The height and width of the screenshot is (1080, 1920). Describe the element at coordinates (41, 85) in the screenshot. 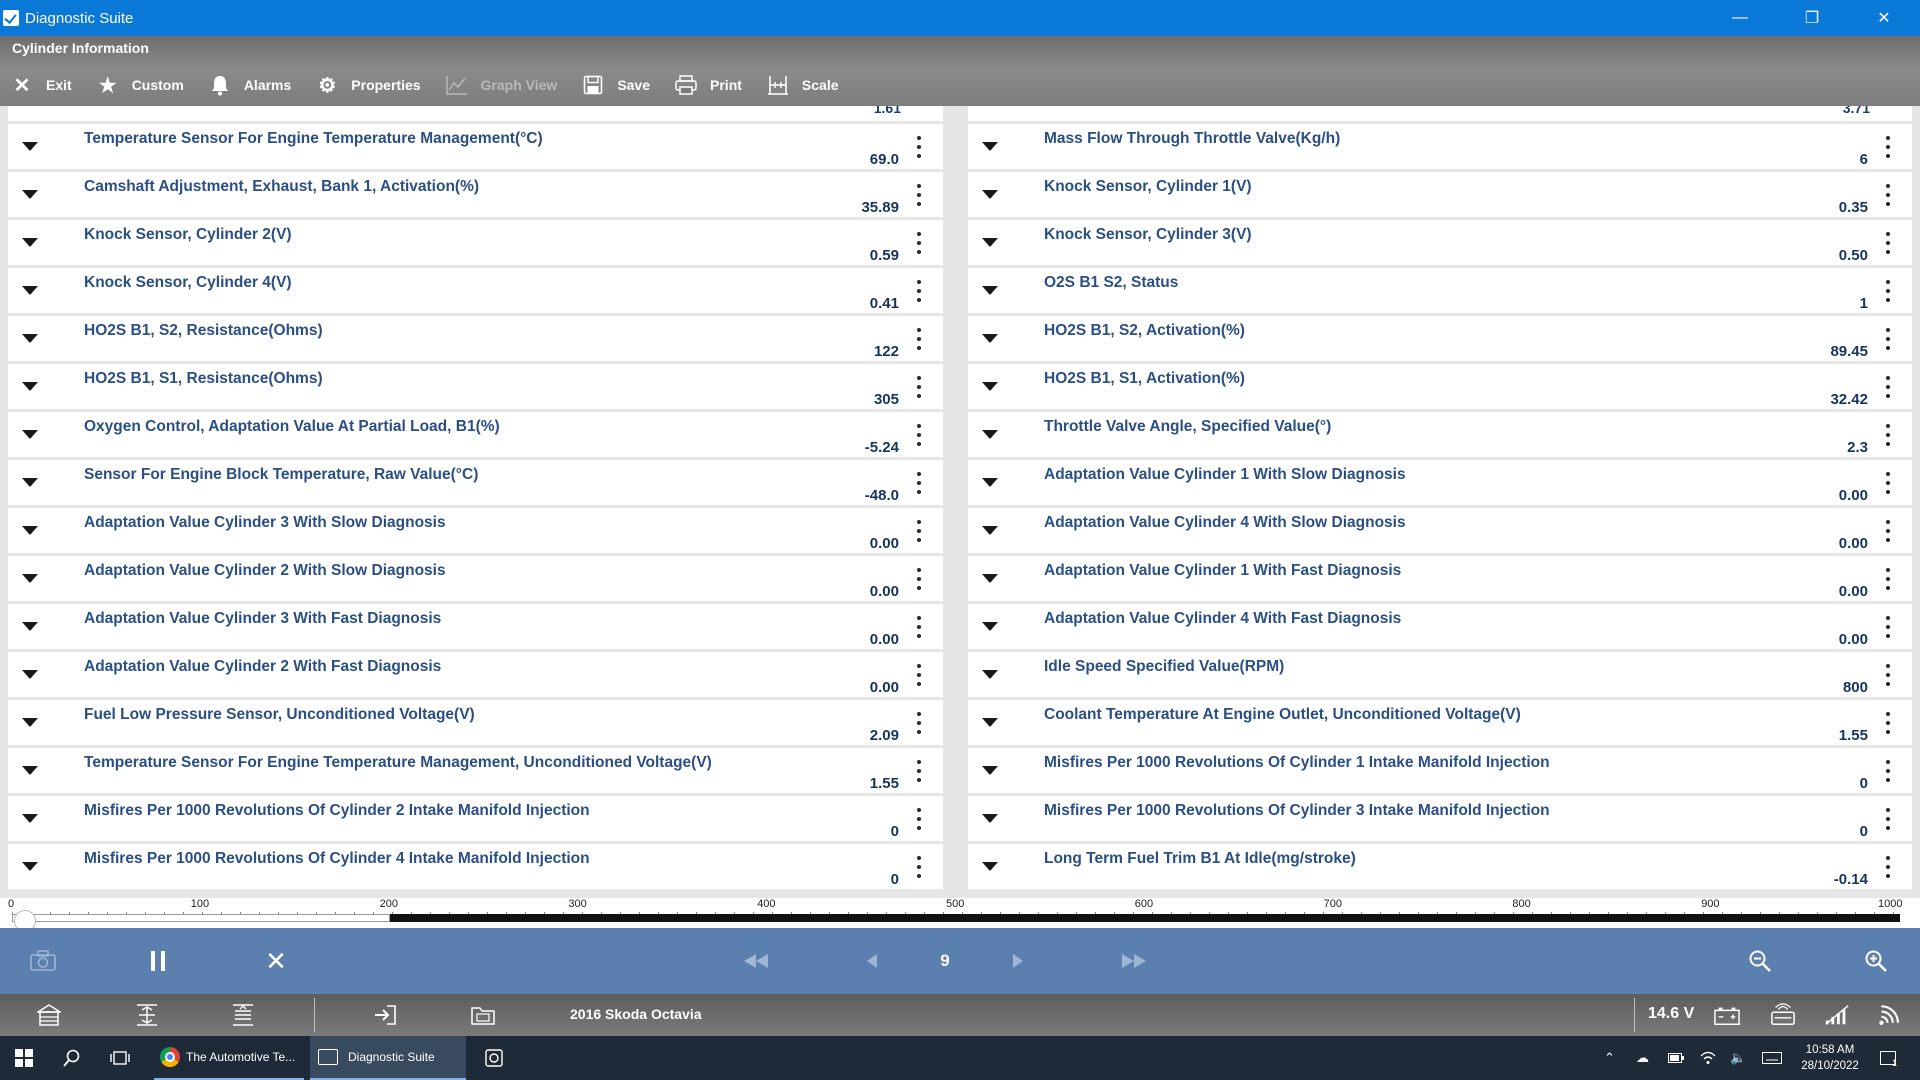

I see `exit-button: ✕ Exit` at that location.